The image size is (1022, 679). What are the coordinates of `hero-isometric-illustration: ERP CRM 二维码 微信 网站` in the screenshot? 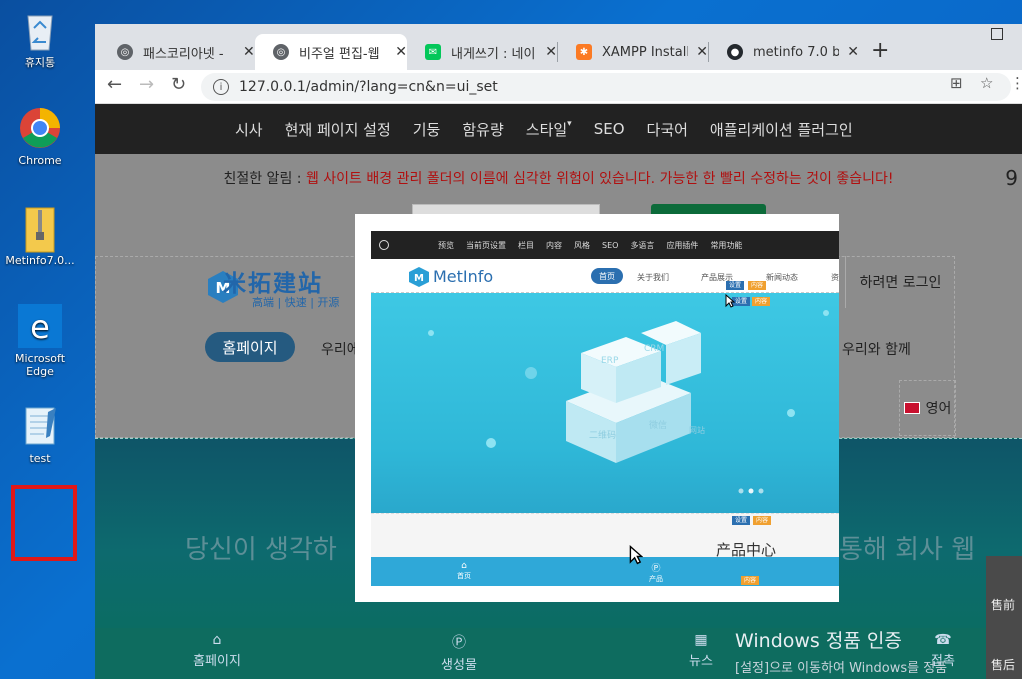 It's located at (628, 402).